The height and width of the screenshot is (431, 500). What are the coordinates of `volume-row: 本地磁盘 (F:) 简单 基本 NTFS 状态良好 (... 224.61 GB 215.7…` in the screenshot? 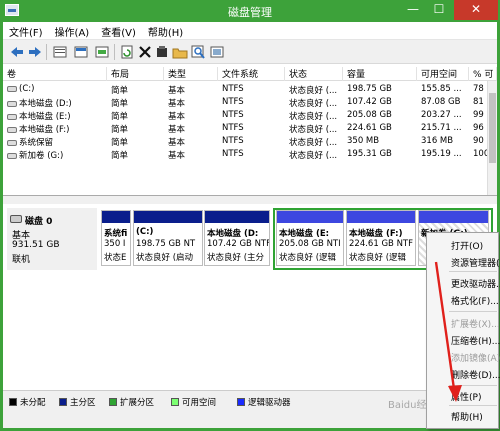 It's located at (250, 128).